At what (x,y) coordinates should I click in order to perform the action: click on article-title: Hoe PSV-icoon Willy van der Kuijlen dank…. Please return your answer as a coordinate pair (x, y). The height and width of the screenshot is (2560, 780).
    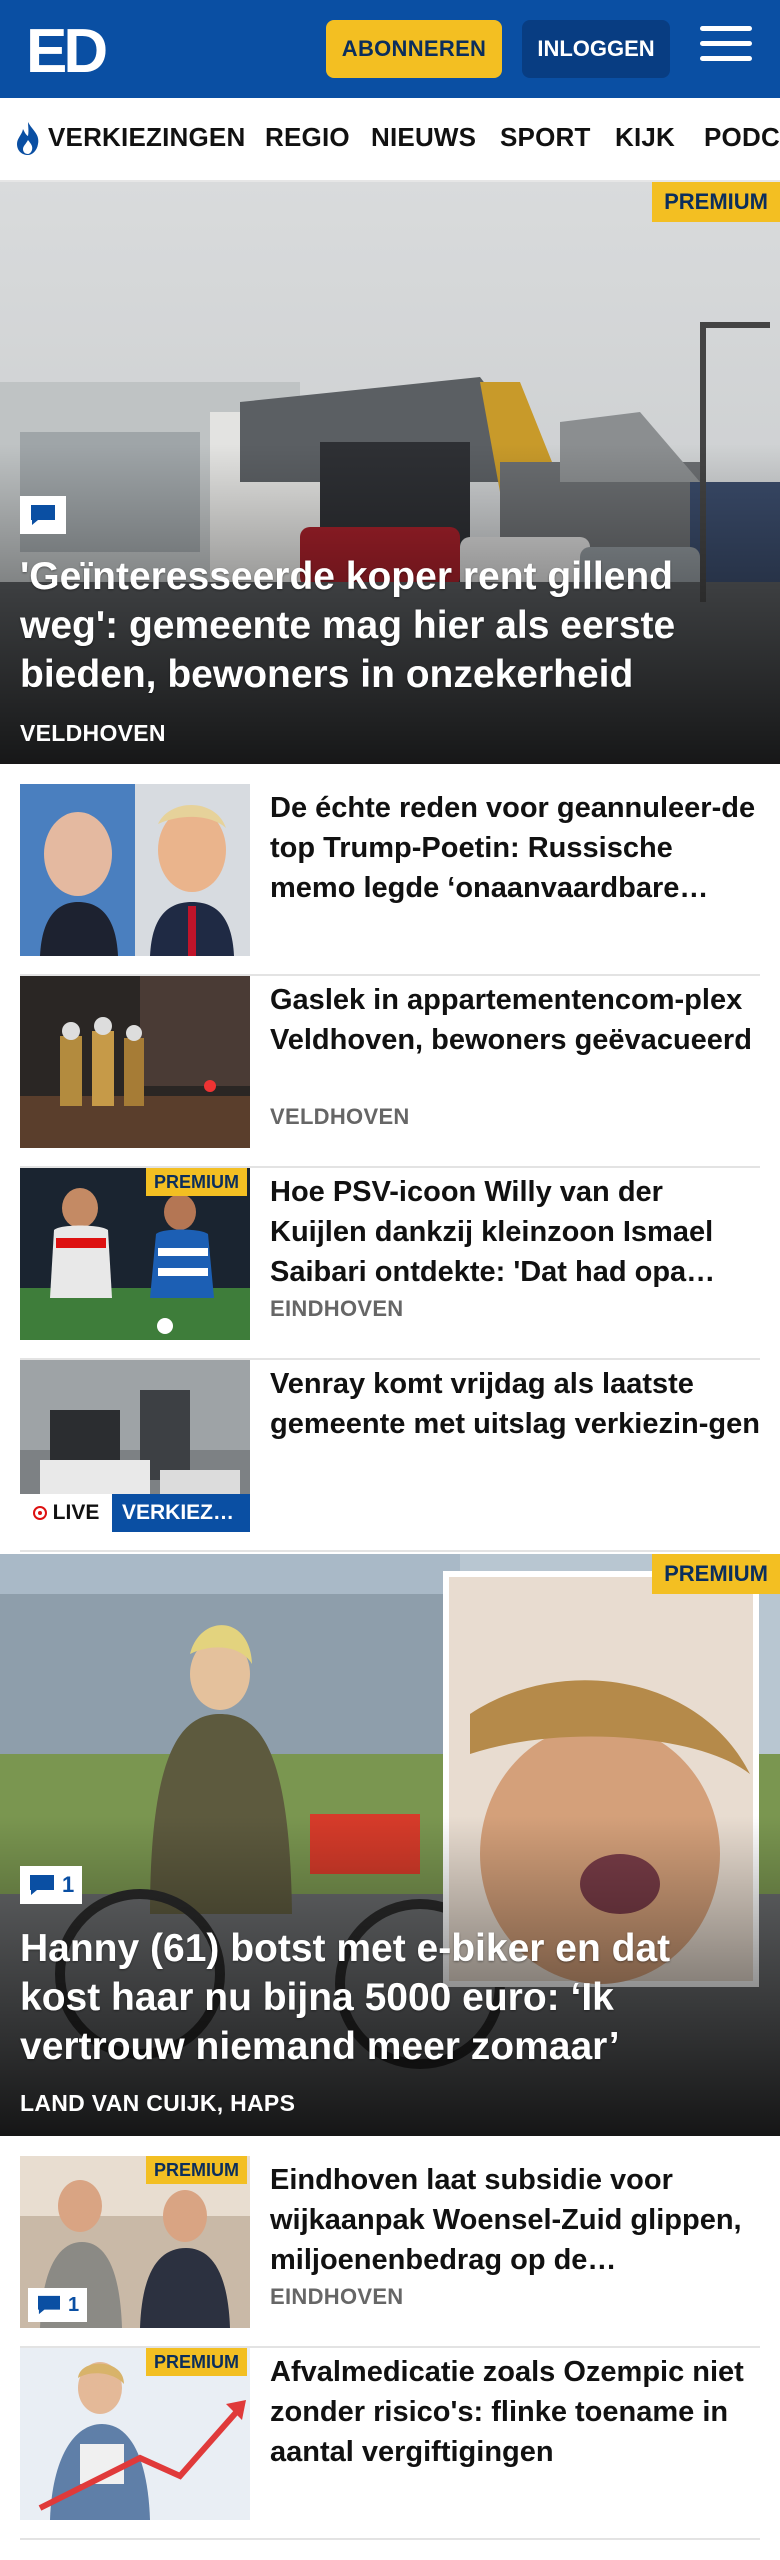
    Looking at the image, I should click on (515, 1232).